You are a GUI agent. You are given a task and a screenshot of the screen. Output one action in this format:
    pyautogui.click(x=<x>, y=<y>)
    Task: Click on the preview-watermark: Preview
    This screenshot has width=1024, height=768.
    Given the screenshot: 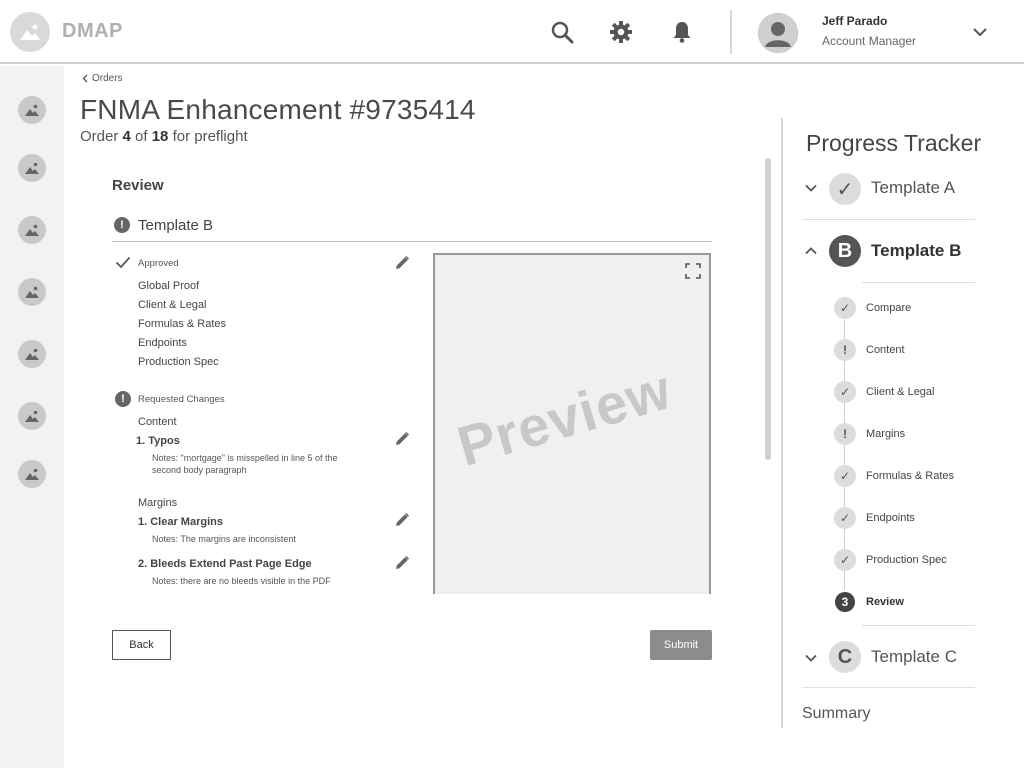 What is the action you would take?
    pyautogui.click(x=564, y=417)
    